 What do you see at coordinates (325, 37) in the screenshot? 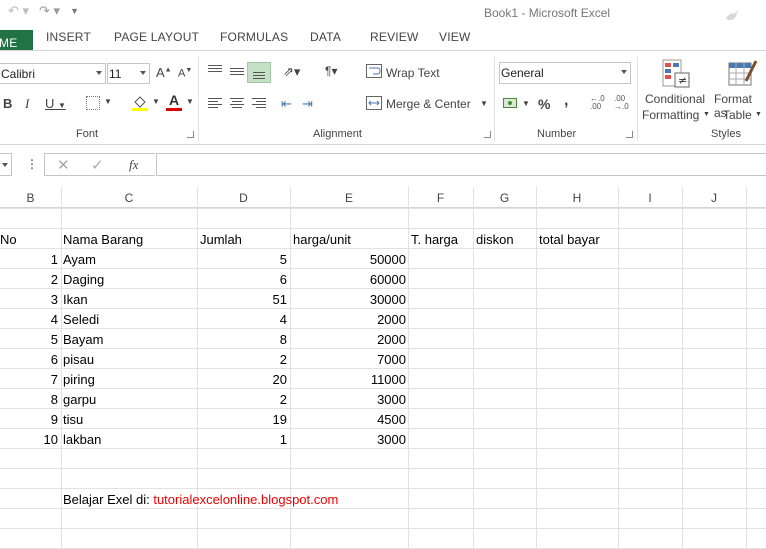
I see `tab-data: DATA` at bounding box center [325, 37].